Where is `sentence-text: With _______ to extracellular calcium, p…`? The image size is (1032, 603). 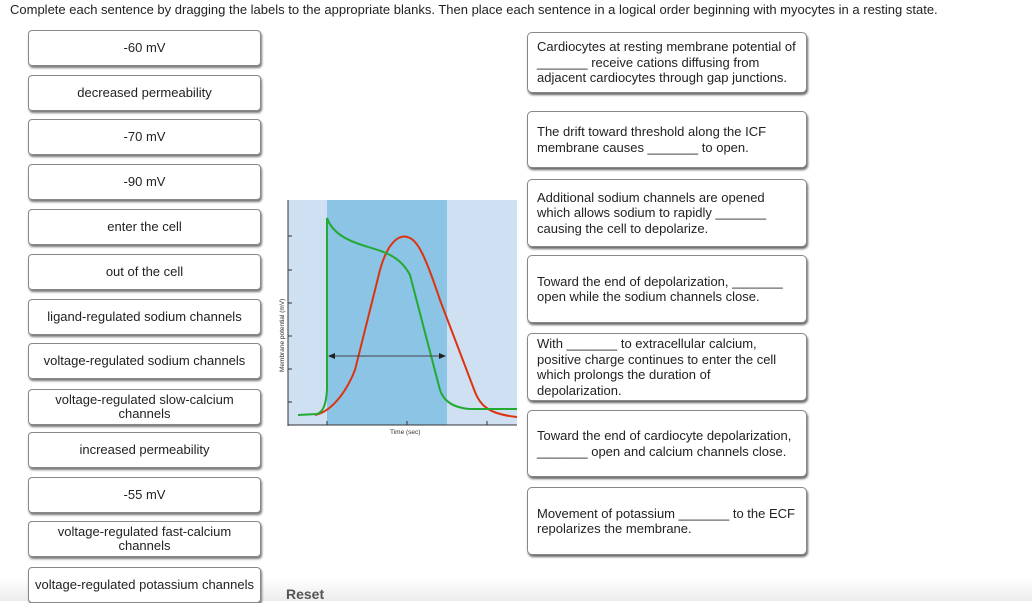
sentence-text: With _______ to extracellular calcium, p… is located at coordinates (657, 367).